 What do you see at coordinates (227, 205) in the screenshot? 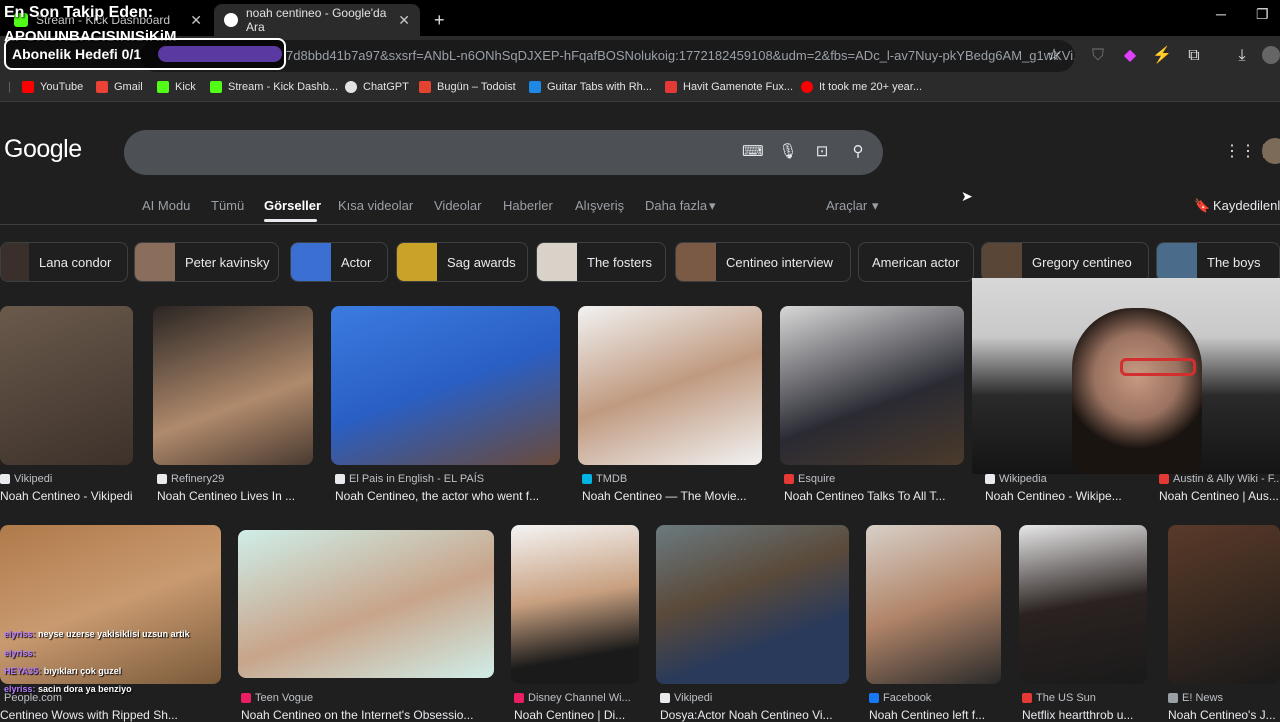
I see `tab-all: Tümü` at bounding box center [227, 205].